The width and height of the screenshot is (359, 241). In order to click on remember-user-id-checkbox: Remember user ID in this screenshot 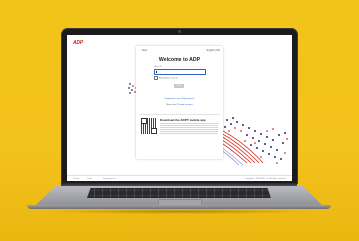, I will do `click(166, 77)`.